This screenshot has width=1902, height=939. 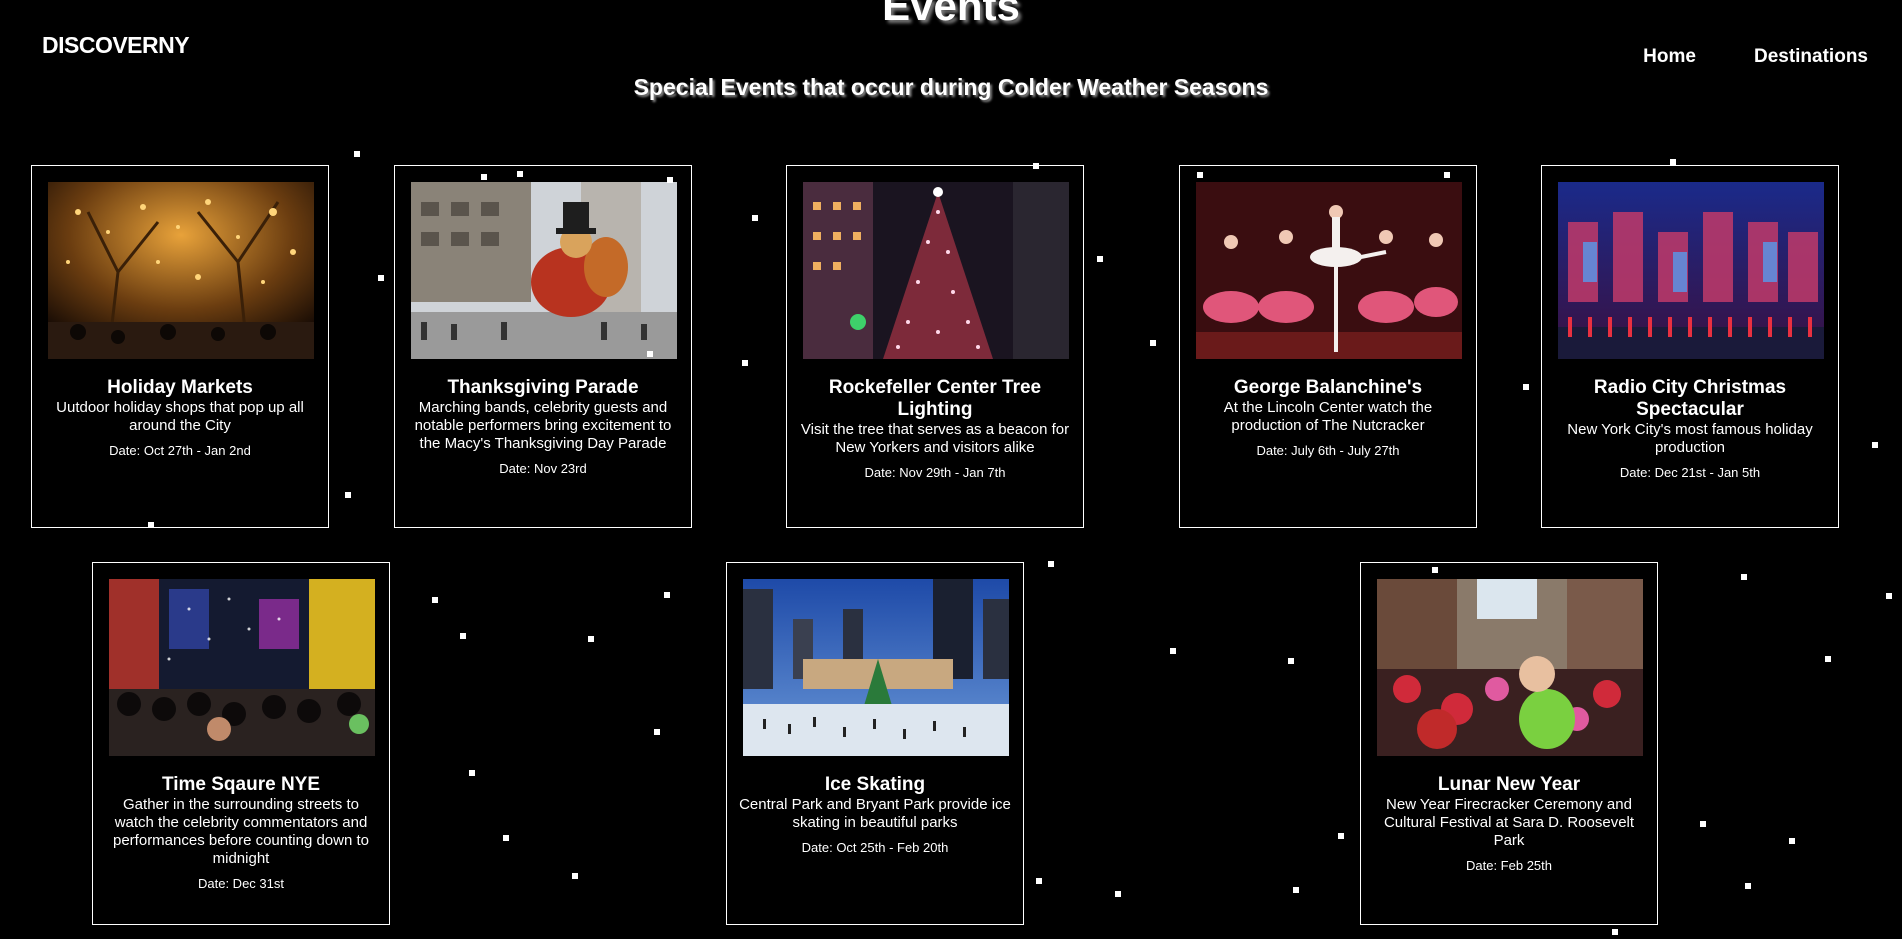 What do you see at coordinates (875, 784) in the screenshot?
I see `event-title: Ice Skating` at bounding box center [875, 784].